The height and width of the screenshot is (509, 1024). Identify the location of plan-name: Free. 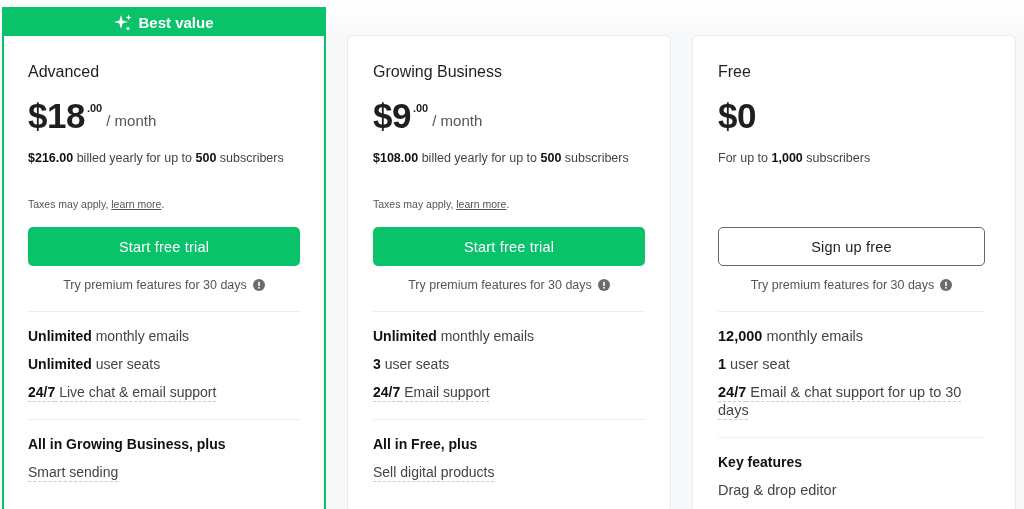
(735, 72).